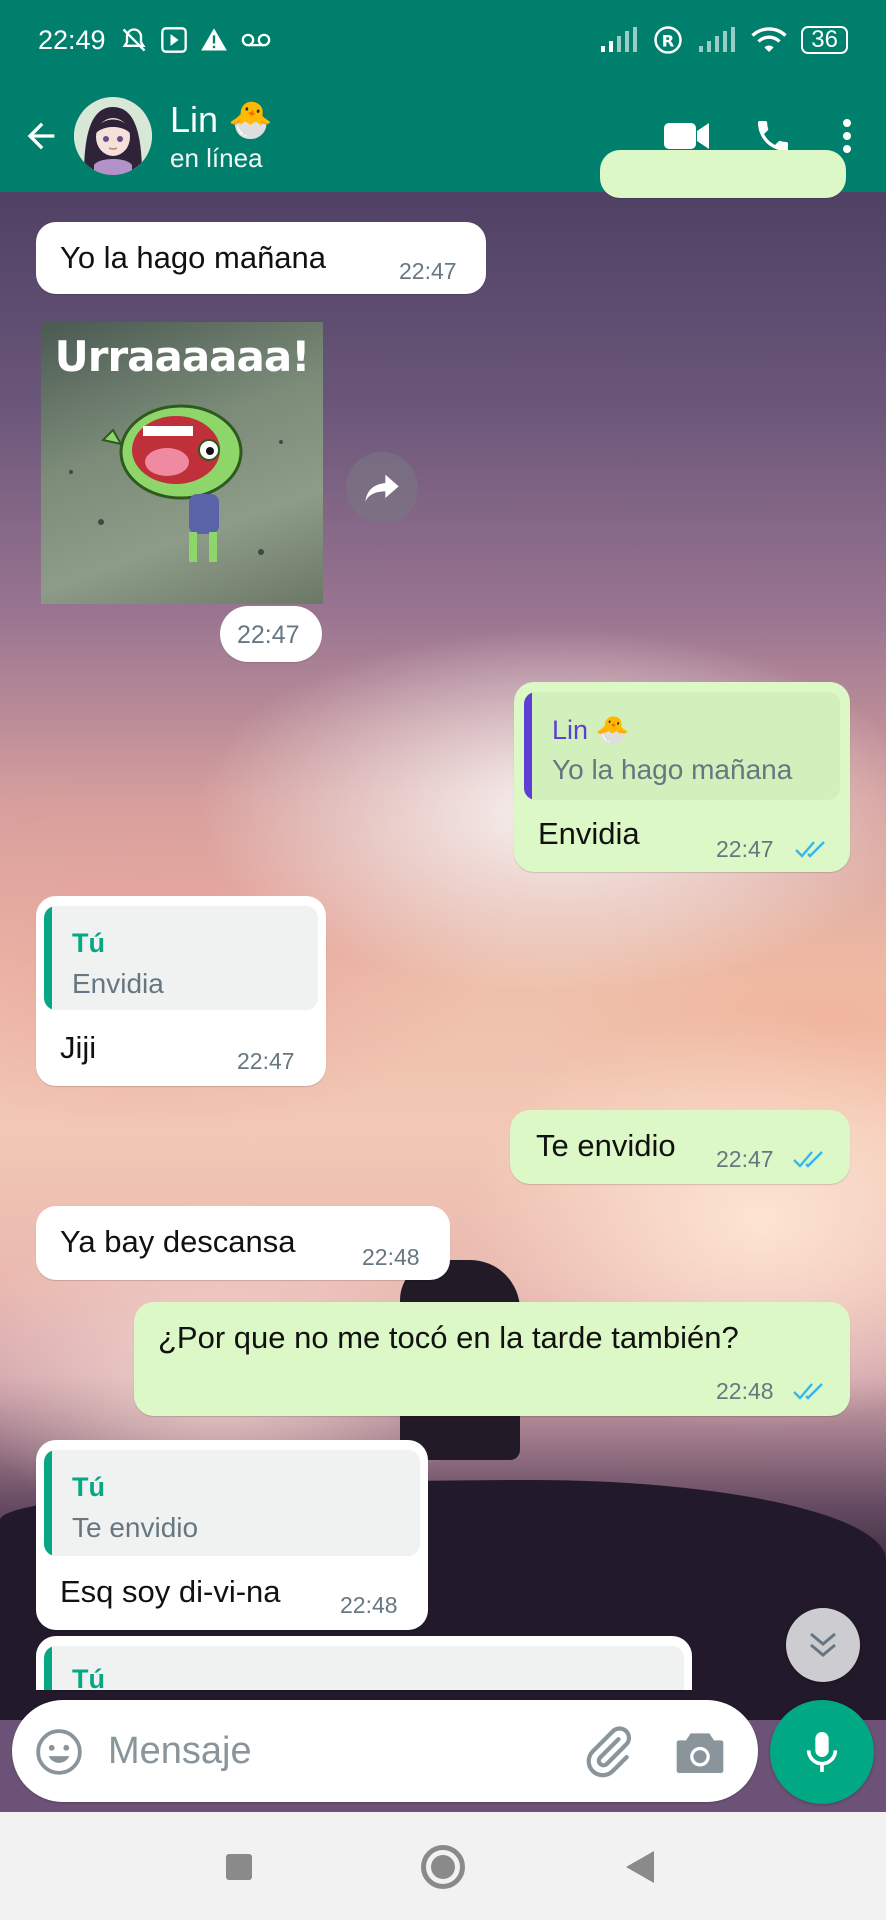 The width and height of the screenshot is (886, 1920). Describe the element at coordinates (338, 1751) in the screenshot. I see `message-input` at that location.